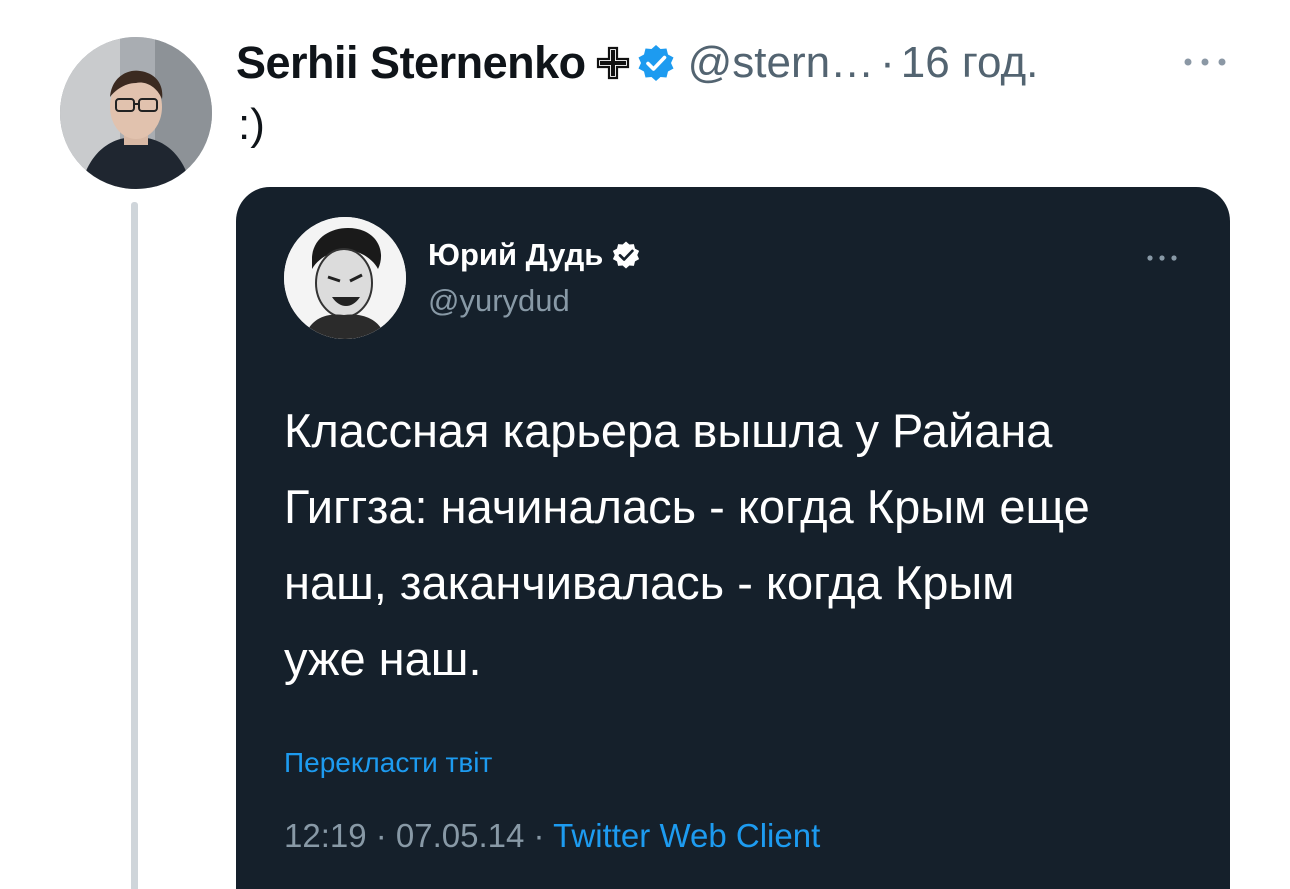 The width and height of the screenshot is (1290, 889). What do you see at coordinates (970, 63) in the screenshot?
I see `tweet-timestamp: 16 год.` at bounding box center [970, 63].